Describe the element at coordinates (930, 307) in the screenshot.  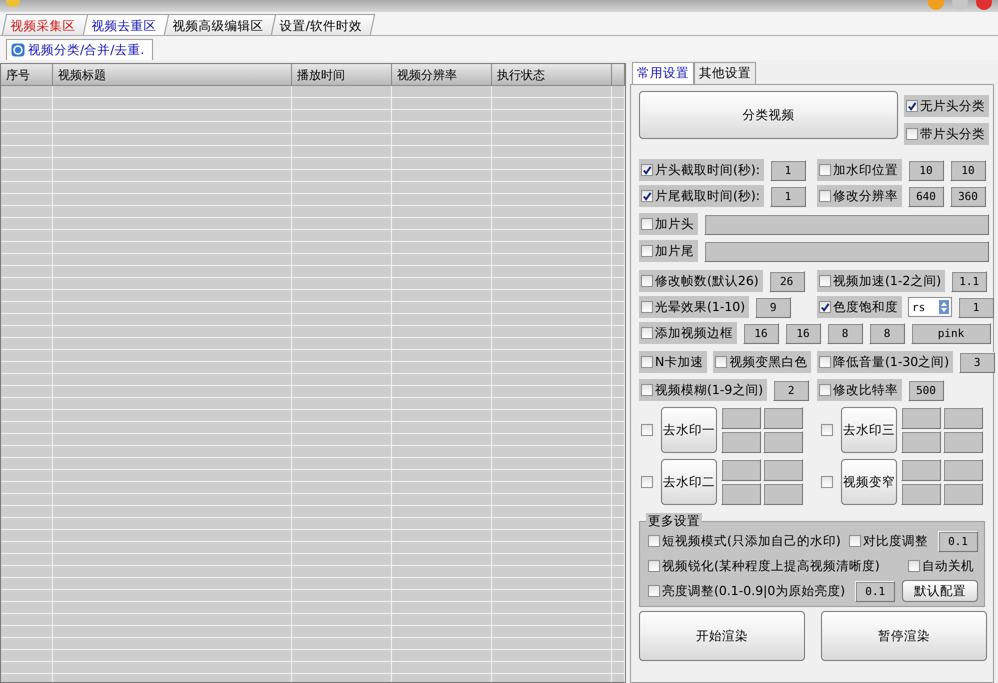
I see `dropdown: rs` at that location.